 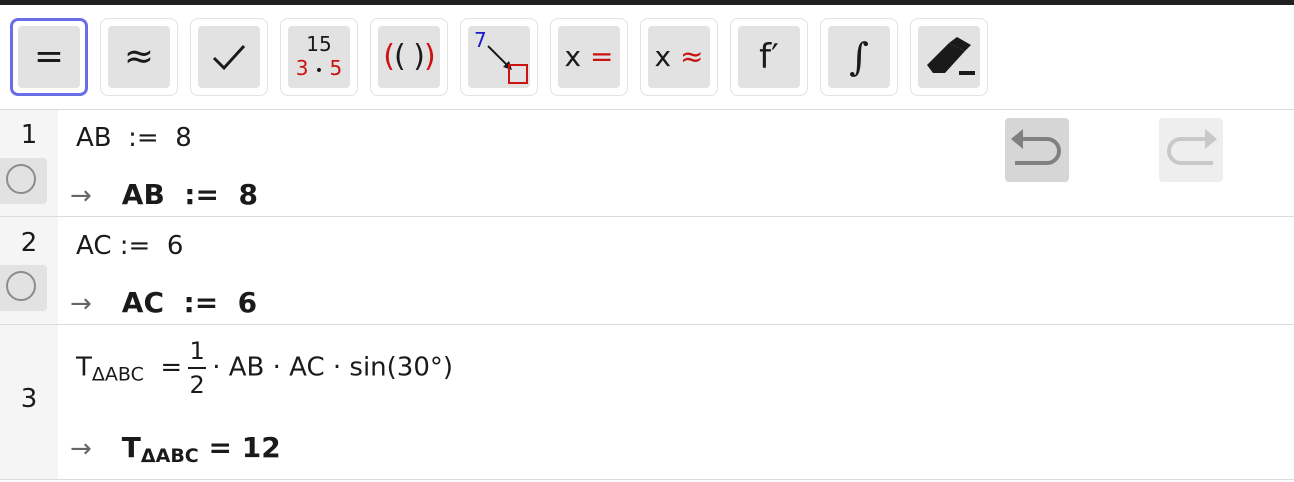 I want to click on input-rhs: · AB · AC · sin(30°), so click(x=333, y=367).